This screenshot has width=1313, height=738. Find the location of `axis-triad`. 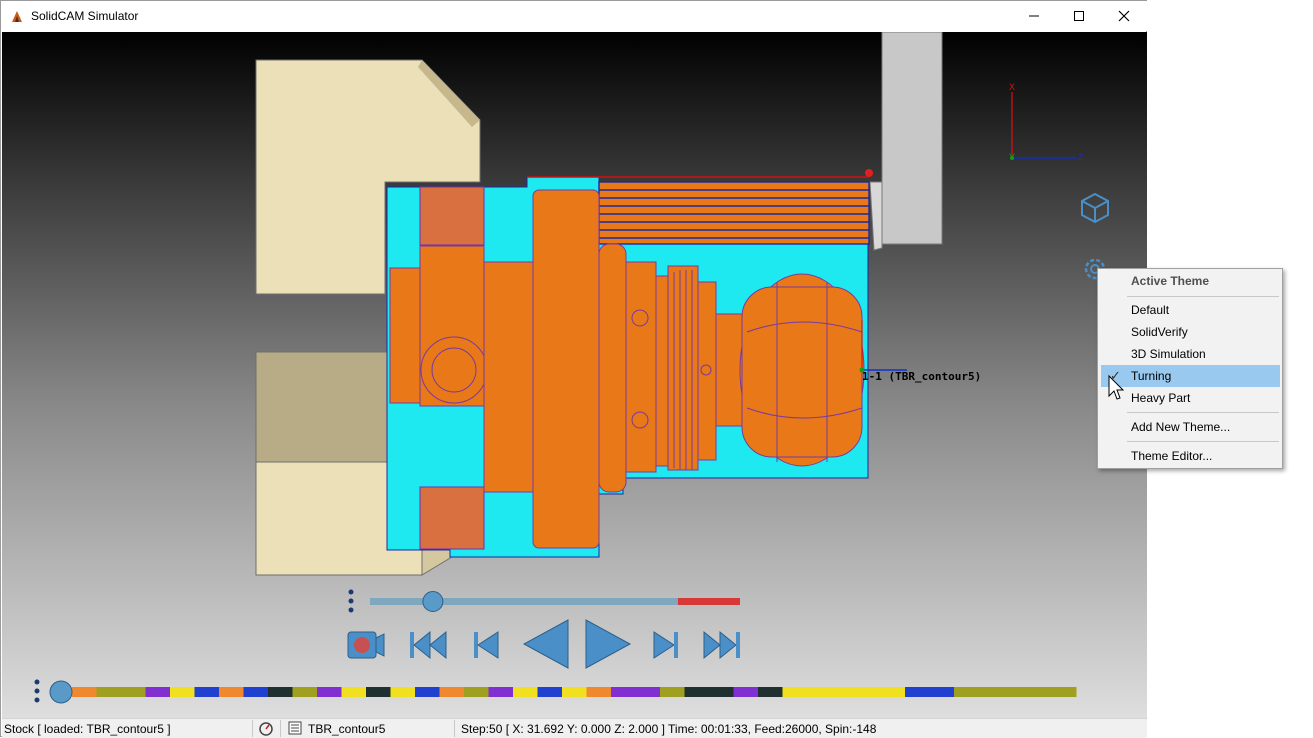

axis-triad is located at coordinates (1043, 126).